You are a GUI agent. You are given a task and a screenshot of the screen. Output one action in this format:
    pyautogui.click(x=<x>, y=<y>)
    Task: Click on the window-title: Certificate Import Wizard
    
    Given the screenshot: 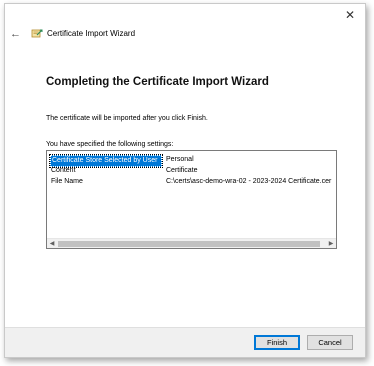 What is the action you would take?
    pyautogui.click(x=91, y=33)
    